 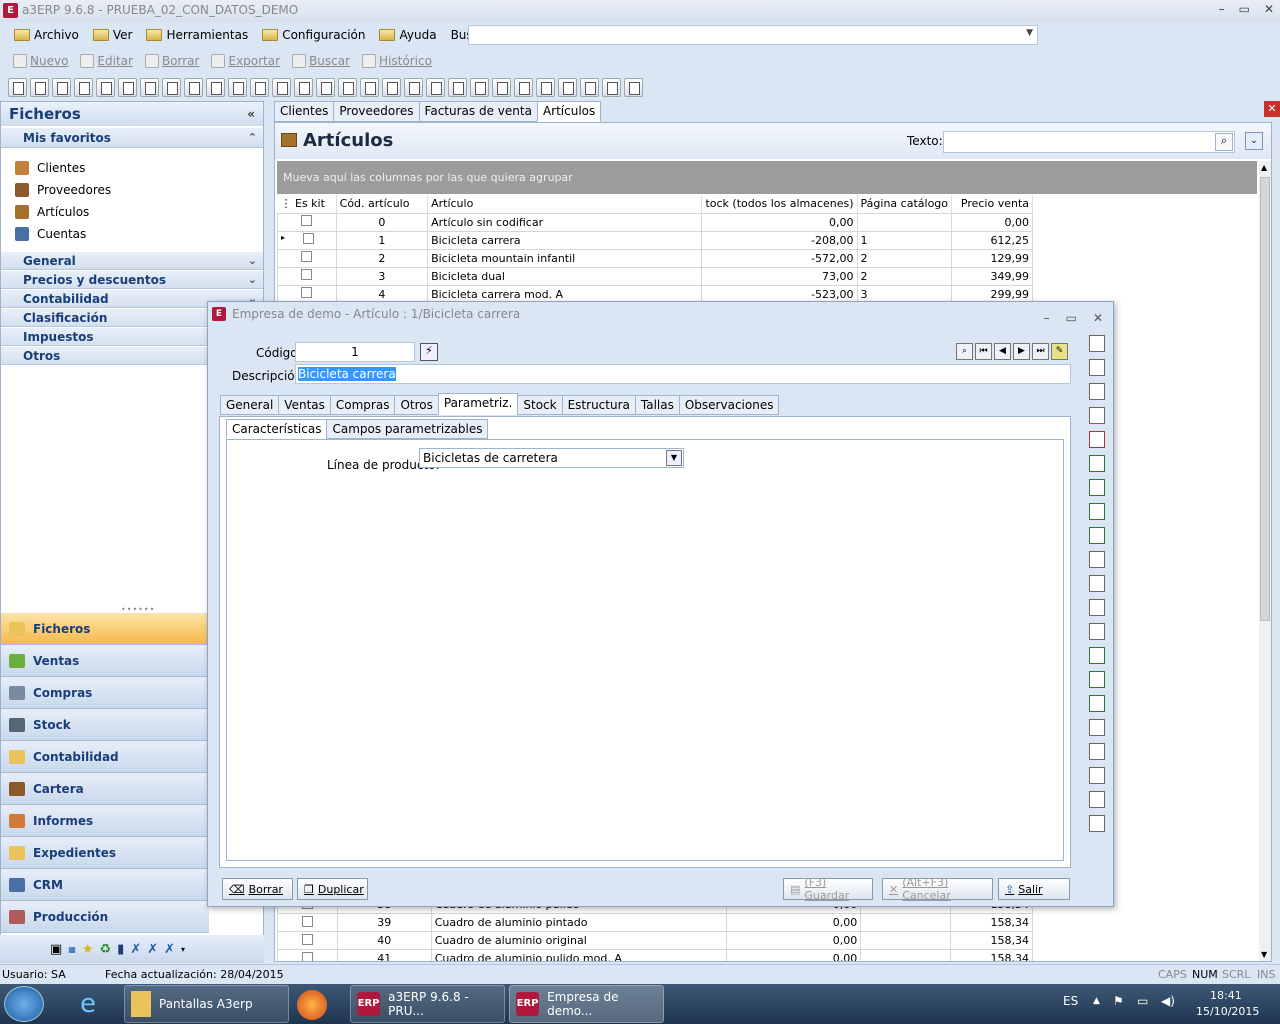 I want to click on cancel-button: ✕ (Alt+F3) Cancelar, so click(x=937, y=889).